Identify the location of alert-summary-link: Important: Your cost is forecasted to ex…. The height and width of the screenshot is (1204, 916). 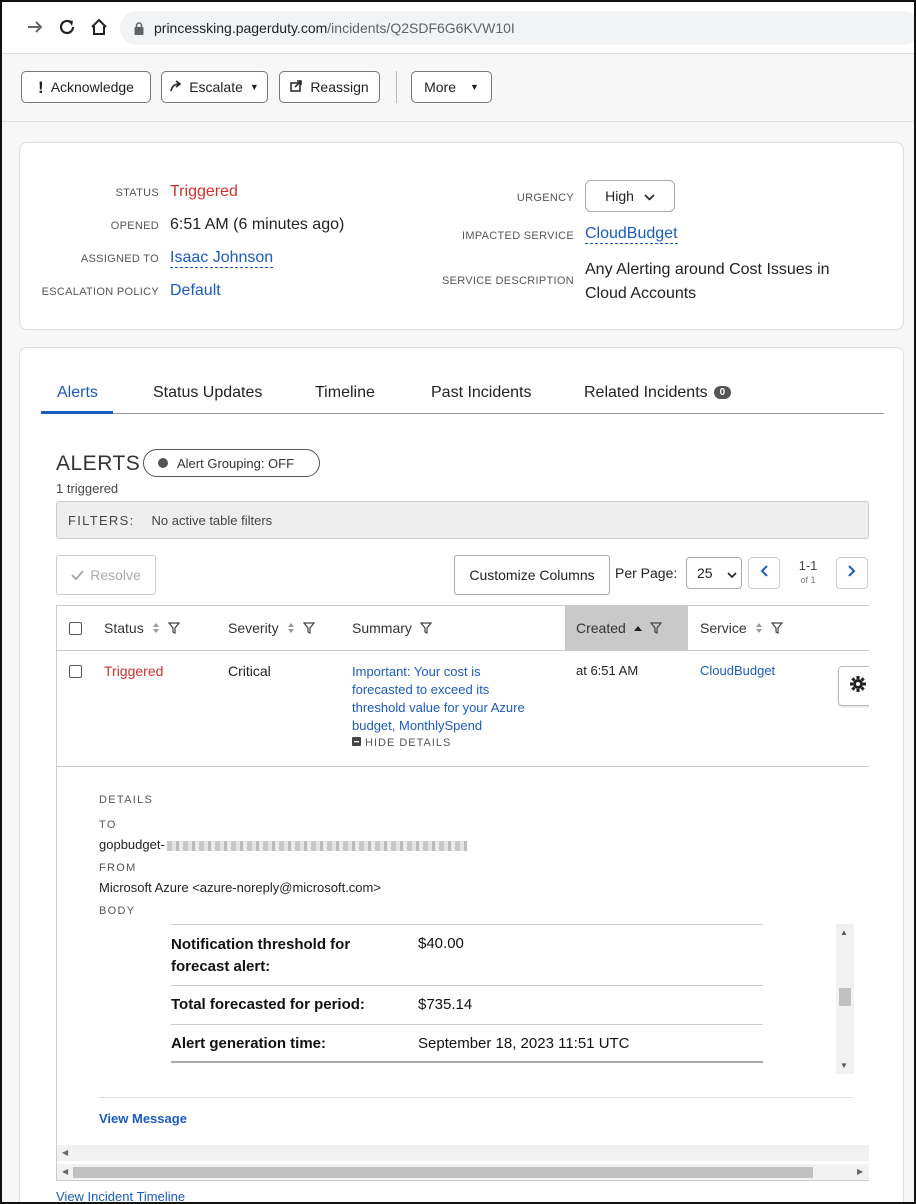
(452, 699).